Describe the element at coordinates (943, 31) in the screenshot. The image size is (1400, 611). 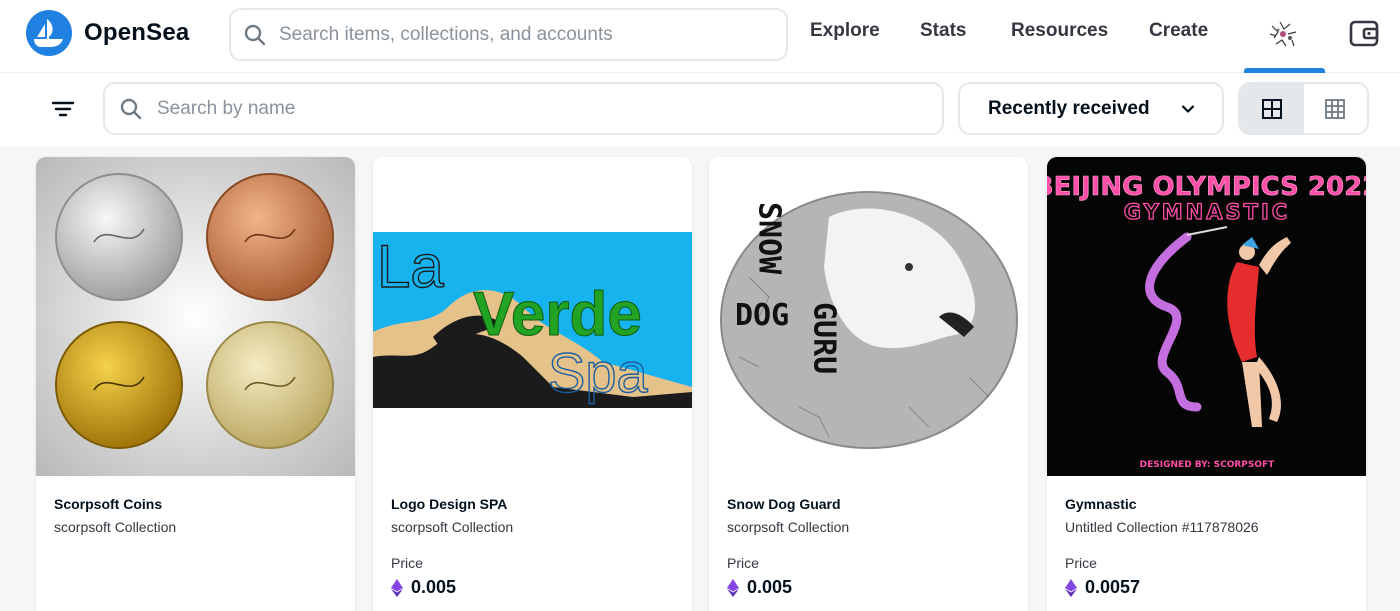
I see `nav-stats: Stats` at that location.